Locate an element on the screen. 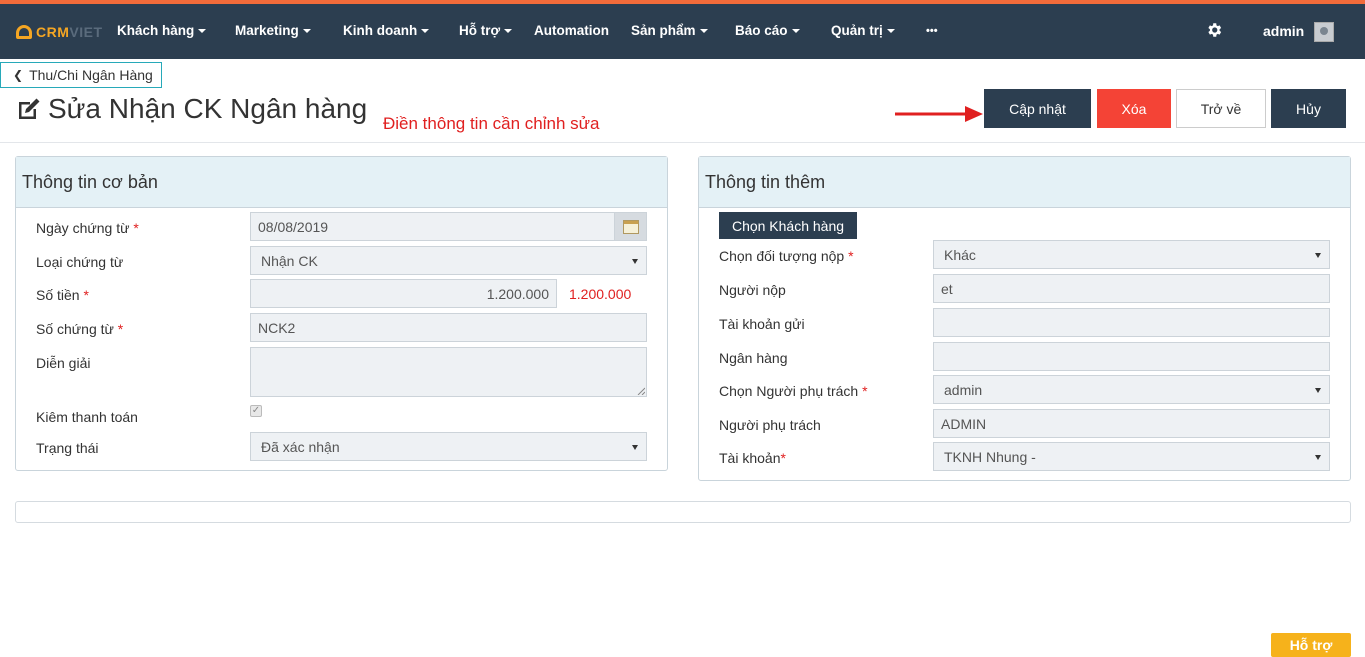  payer-type-label: Chọn đối tượng nộp * is located at coordinates (786, 256).